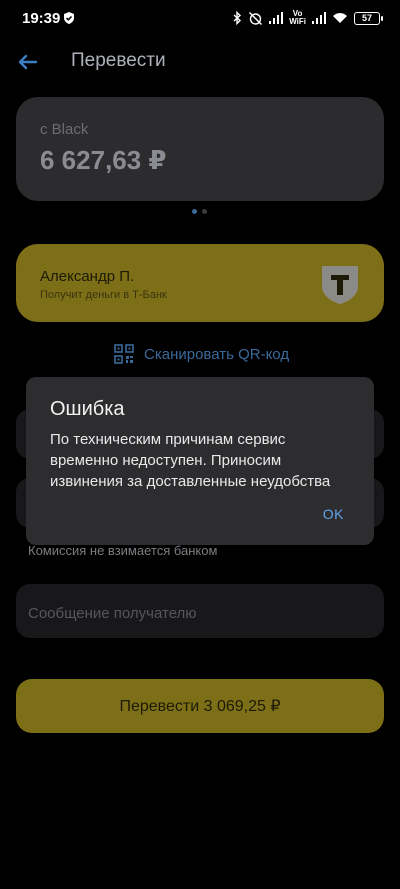 Image resolution: width=400 pixels, height=889 pixels. I want to click on page-title: Перевести, so click(118, 60).